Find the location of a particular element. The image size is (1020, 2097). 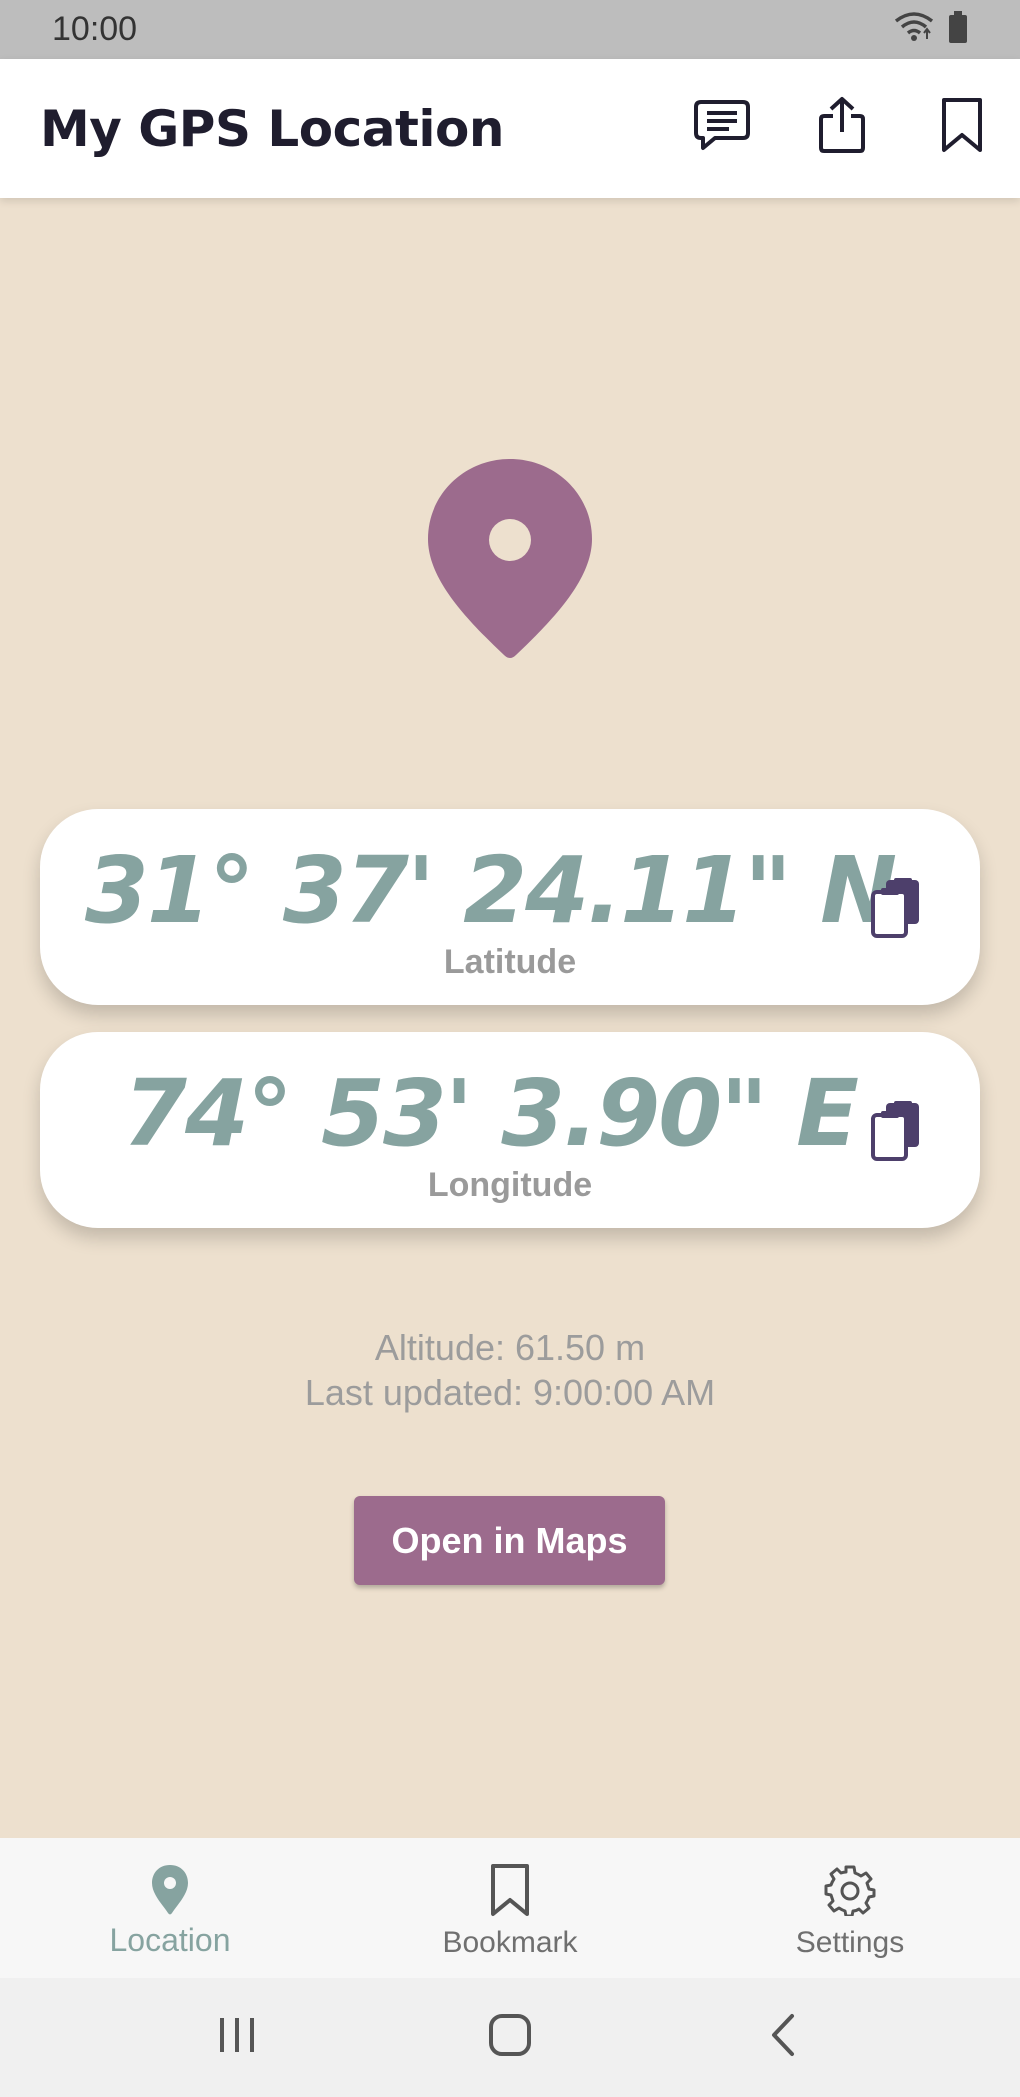

open-in-maps-button: Open in Maps is located at coordinates (509, 1540).